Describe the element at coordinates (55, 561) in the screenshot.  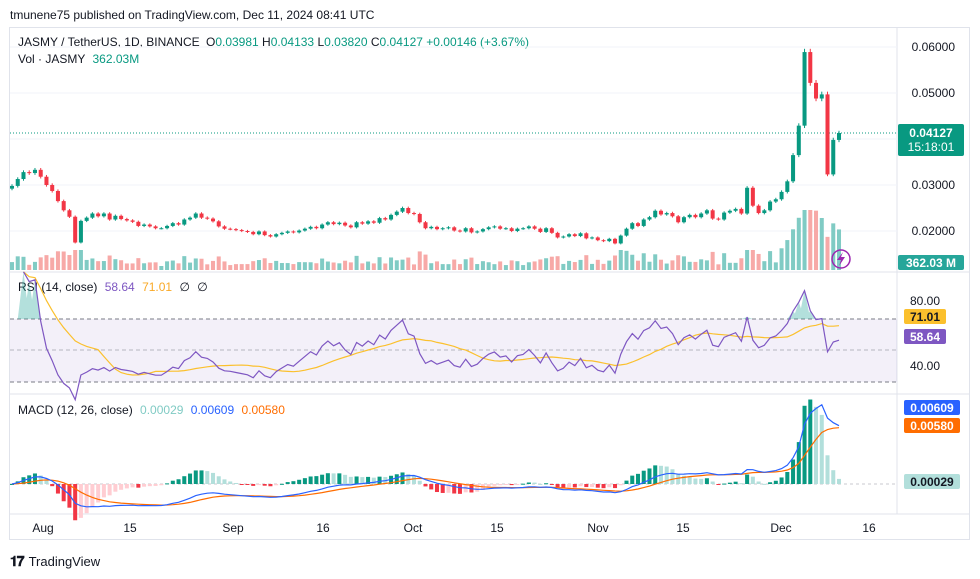
I see `tradingview-brand: 𝟏𝟕 TradingView` at that location.